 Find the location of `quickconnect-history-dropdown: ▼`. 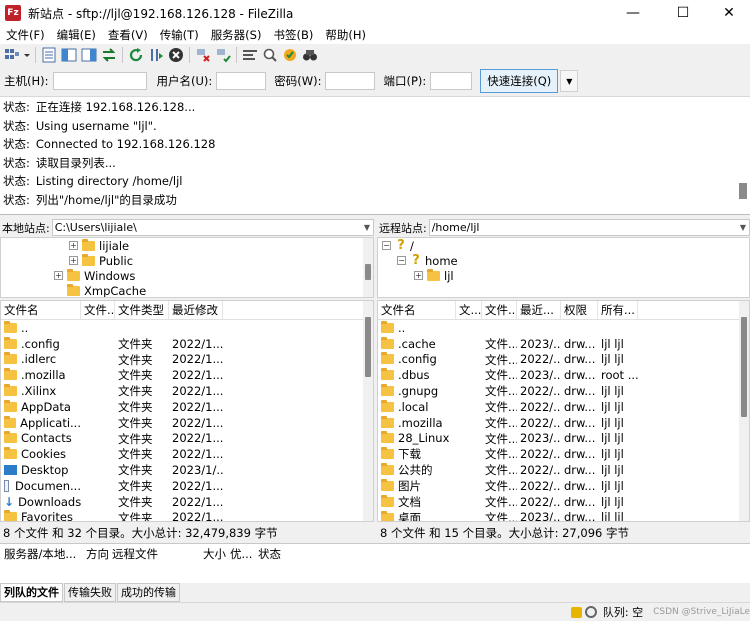

quickconnect-history-dropdown: ▼ is located at coordinates (569, 81).